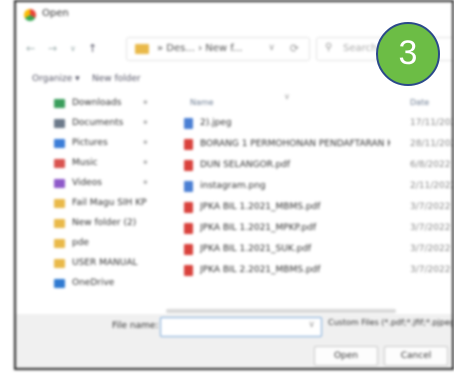 This screenshot has width=454, height=375. Describe the element at coordinates (59, 183) in the screenshot. I see `video-icon` at that location.